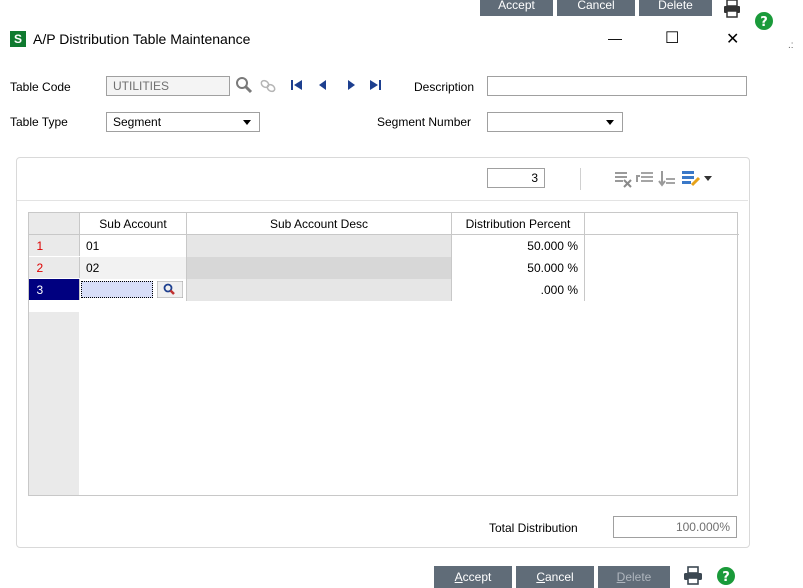  I want to click on row-number: 1, so click(54, 245).